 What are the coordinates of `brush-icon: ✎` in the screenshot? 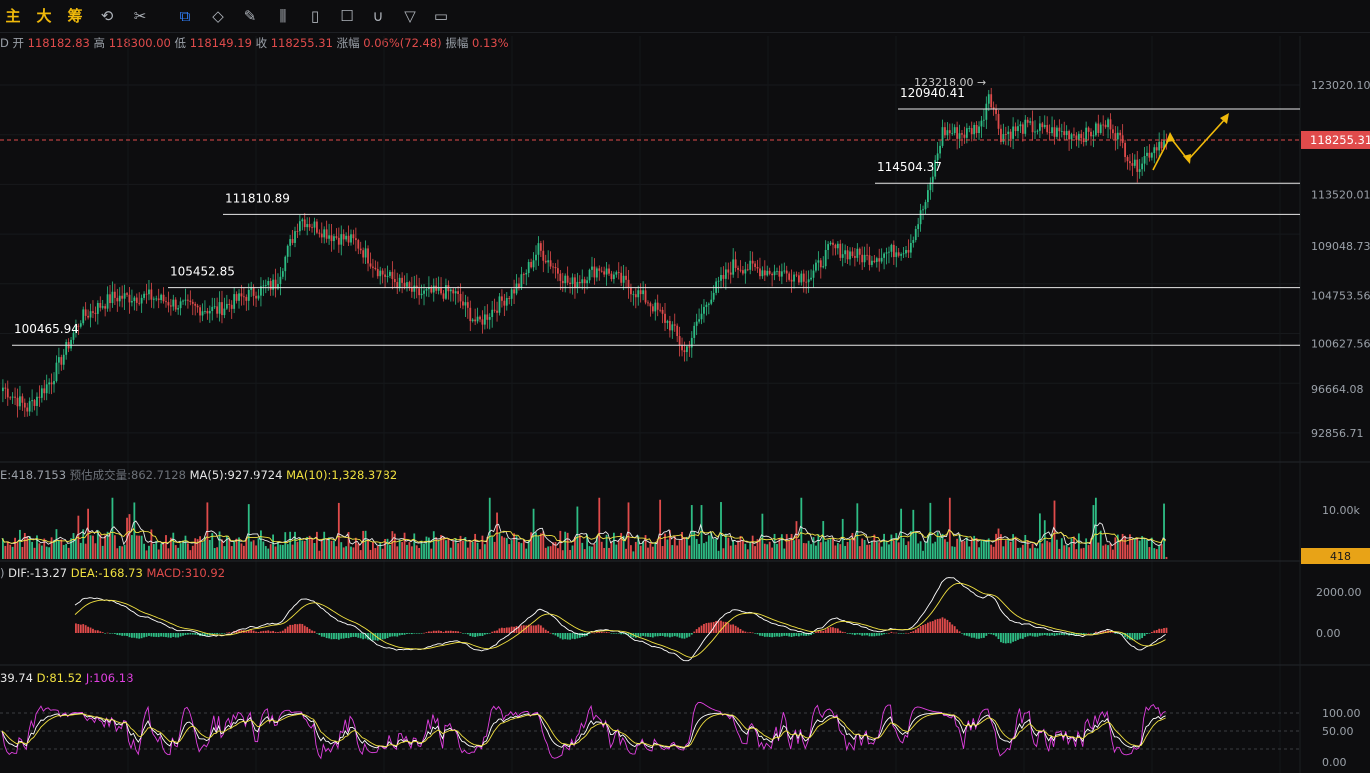 It's located at (250, 16).